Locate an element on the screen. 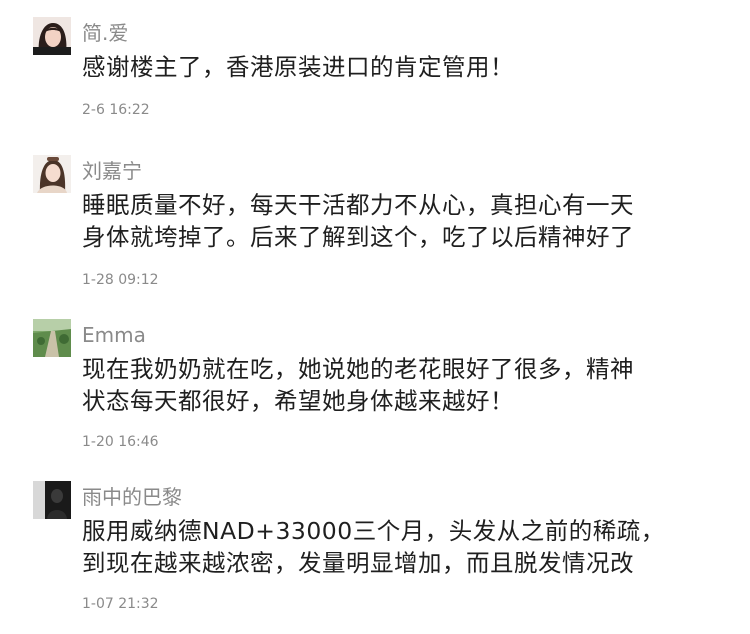 The height and width of the screenshot is (634, 750). avatar-dark-portrait-icon is located at coordinates (52, 500).